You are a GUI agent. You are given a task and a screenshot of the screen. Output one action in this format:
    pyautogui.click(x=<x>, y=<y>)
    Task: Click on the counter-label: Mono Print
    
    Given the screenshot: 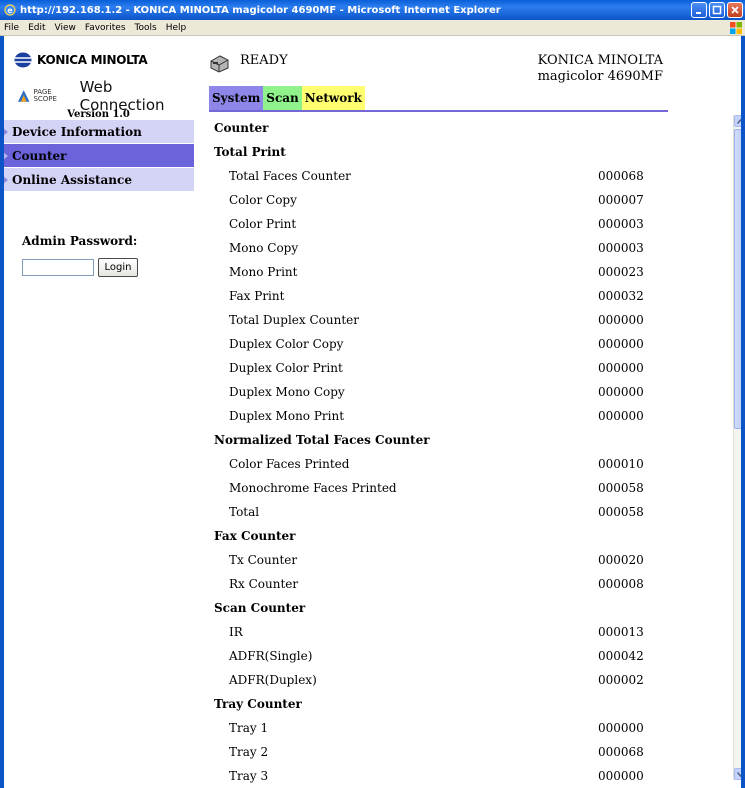 What is the action you would take?
    pyautogui.click(x=263, y=272)
    